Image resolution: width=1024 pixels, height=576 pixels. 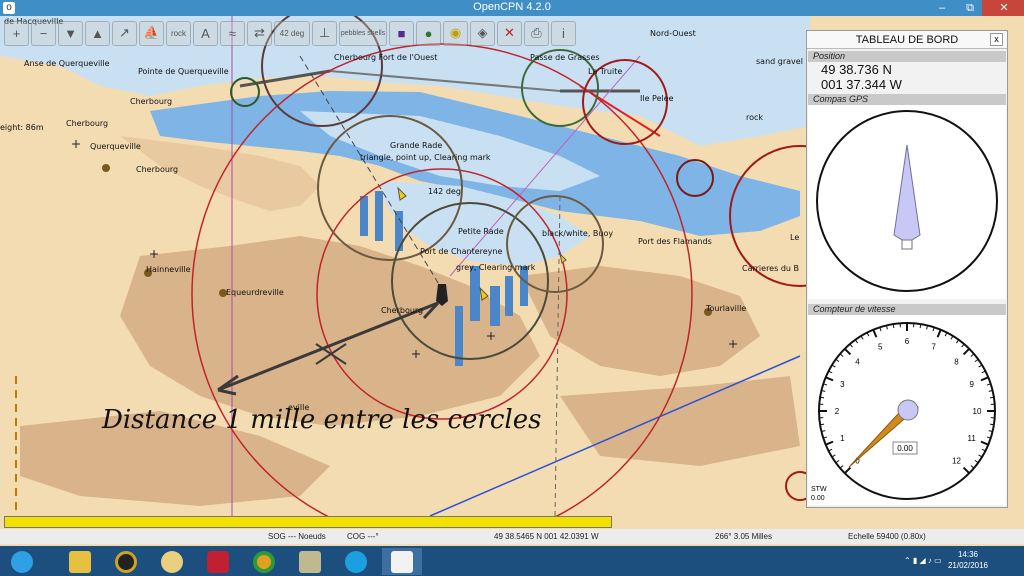 I want to click on taskbar-chrome, so click(x=264, y=561).